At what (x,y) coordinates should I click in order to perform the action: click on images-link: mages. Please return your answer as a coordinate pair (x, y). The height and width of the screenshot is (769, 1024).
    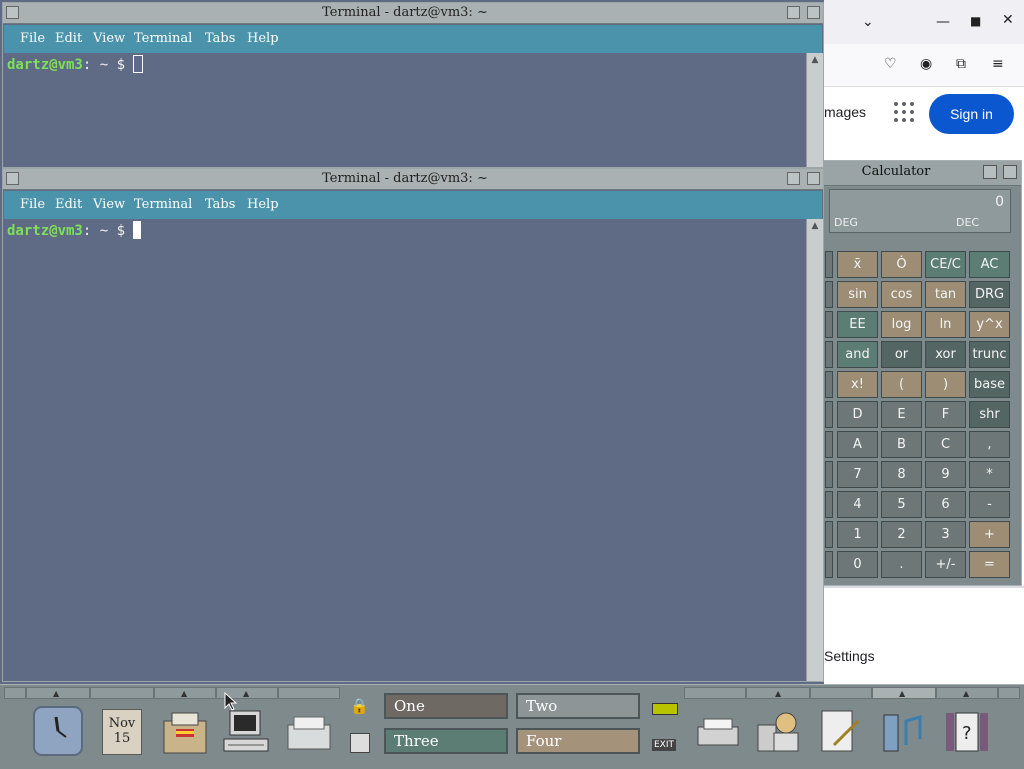
    Looking at the image, I should click on (845, 112).